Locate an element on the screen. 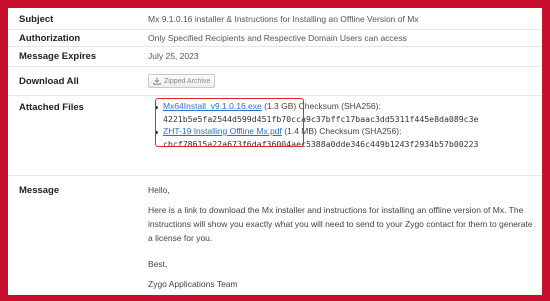  expires-value: July 25, 2023 is located at coordinates (173, 56).